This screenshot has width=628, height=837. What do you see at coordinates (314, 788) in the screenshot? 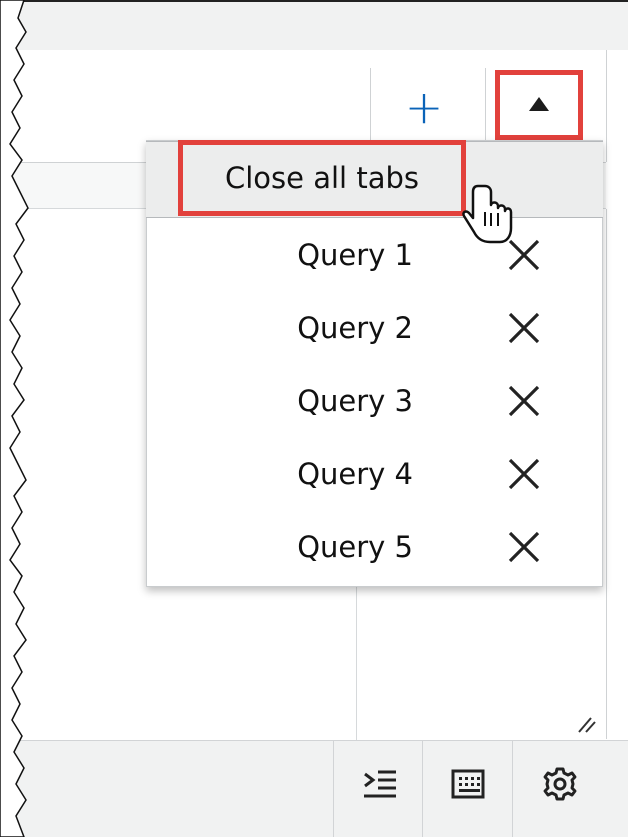
I see `bottom-toolbar` at bounding box center [314, 788].